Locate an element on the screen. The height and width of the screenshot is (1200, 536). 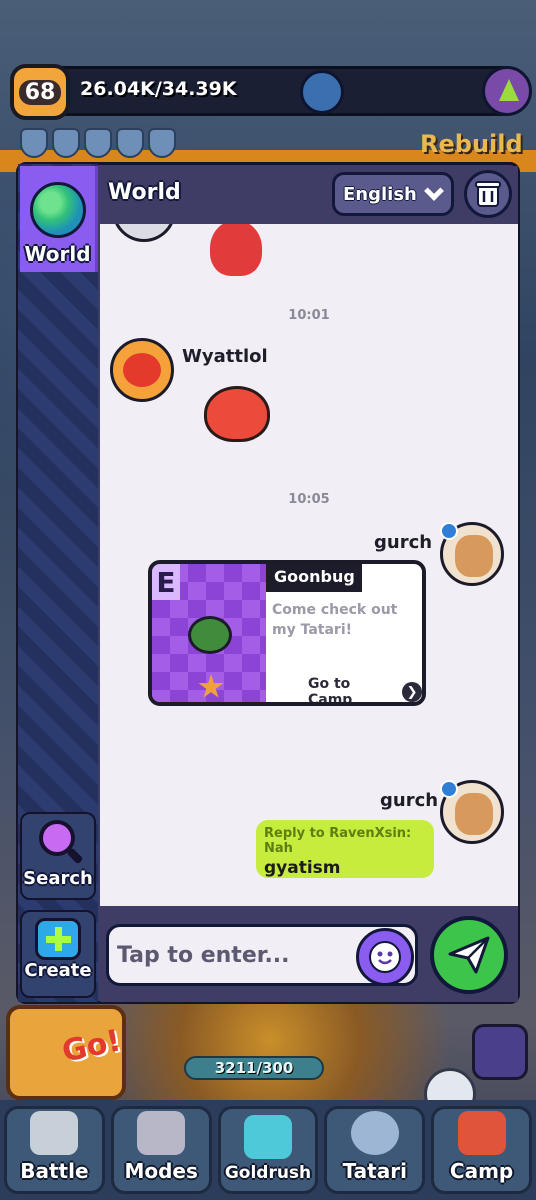
bottom-nav: Battle Modes Goldrush Tatari Camp is located at coordinates (268, 1150).